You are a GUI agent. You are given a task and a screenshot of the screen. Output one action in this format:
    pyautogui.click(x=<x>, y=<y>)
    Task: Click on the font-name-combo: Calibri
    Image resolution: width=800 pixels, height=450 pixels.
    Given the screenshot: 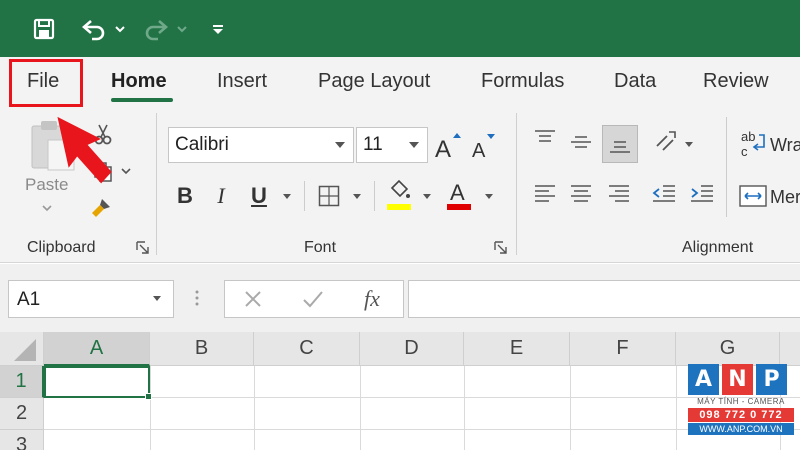 What is the action you would take?
    pyautogui.click(x=261, y=145)
    